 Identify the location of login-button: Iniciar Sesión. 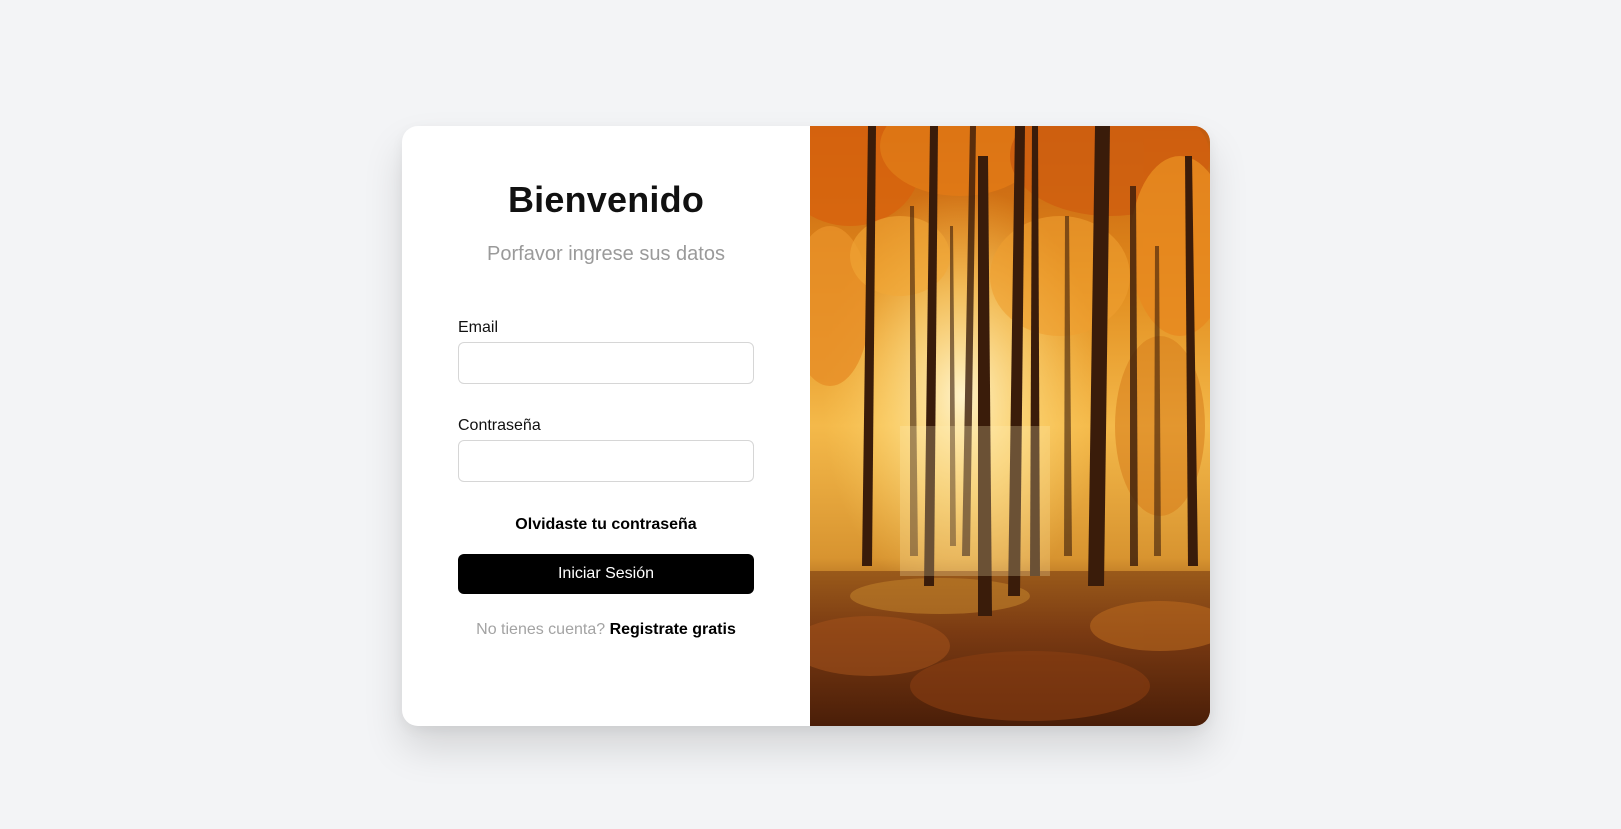
(606, 574).